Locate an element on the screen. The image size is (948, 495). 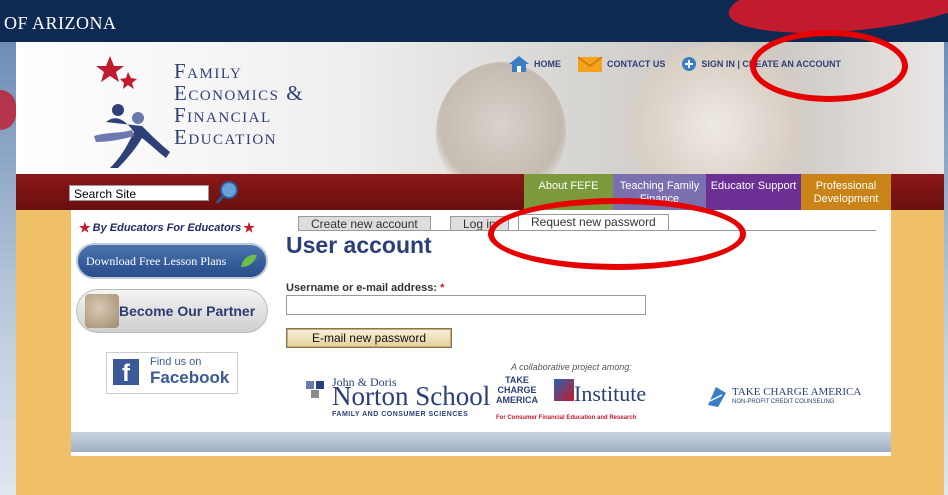
tca-stack-1: TAKE is located at coordinates (517, 380).